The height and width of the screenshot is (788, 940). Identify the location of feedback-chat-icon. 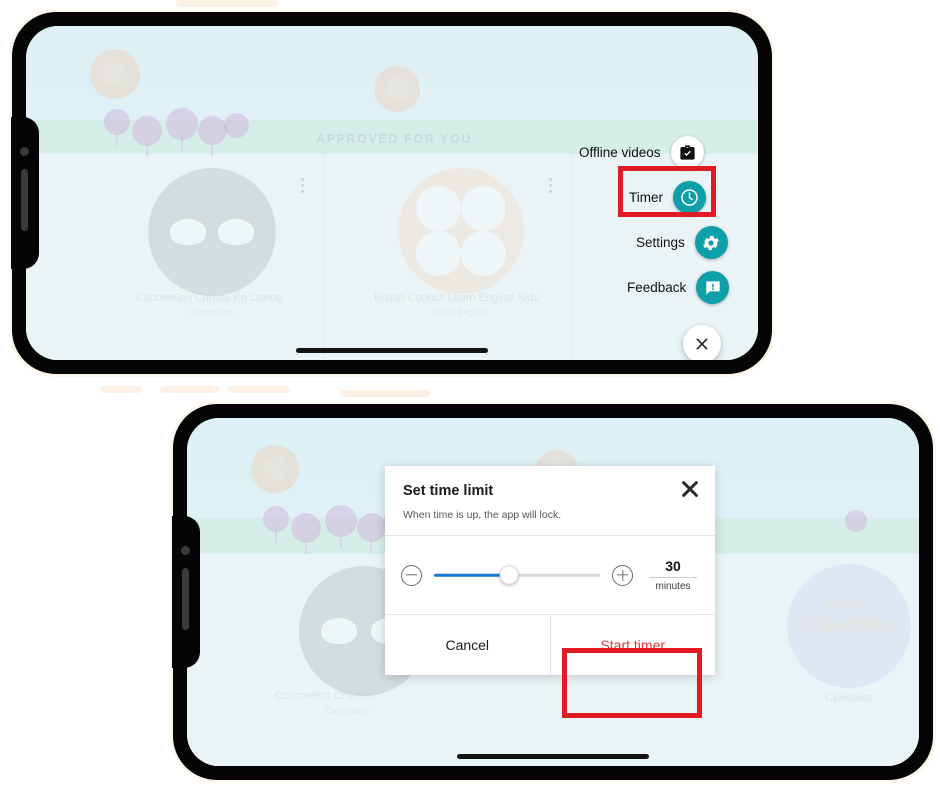
(713, 287).